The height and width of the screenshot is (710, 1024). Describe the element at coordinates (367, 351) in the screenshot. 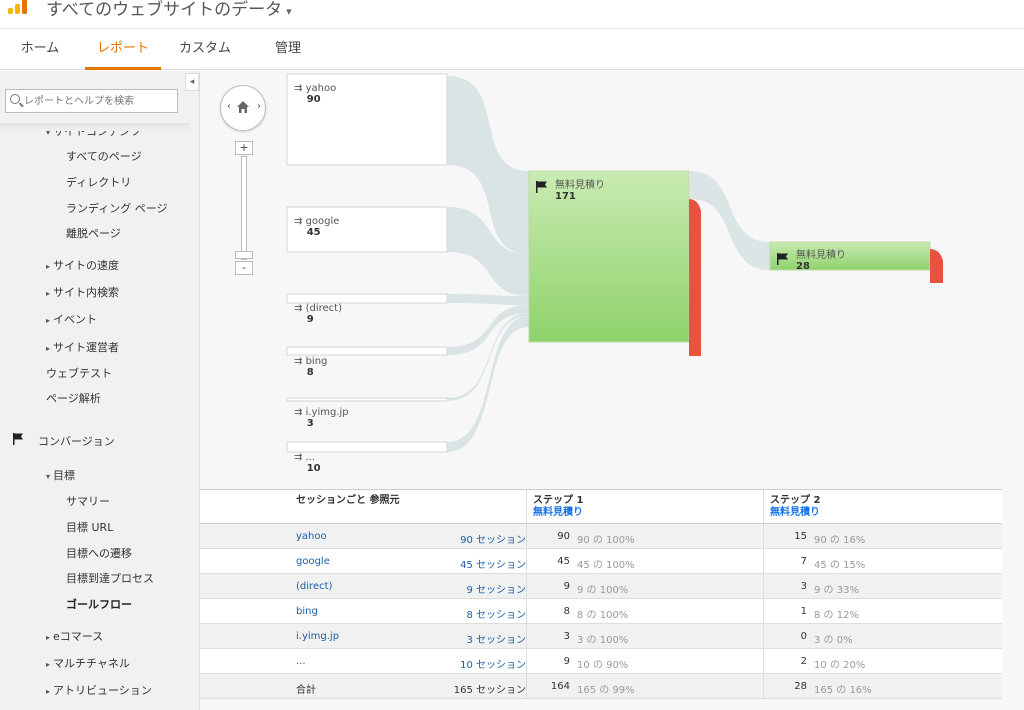

I see `source-node-bing` at that location.